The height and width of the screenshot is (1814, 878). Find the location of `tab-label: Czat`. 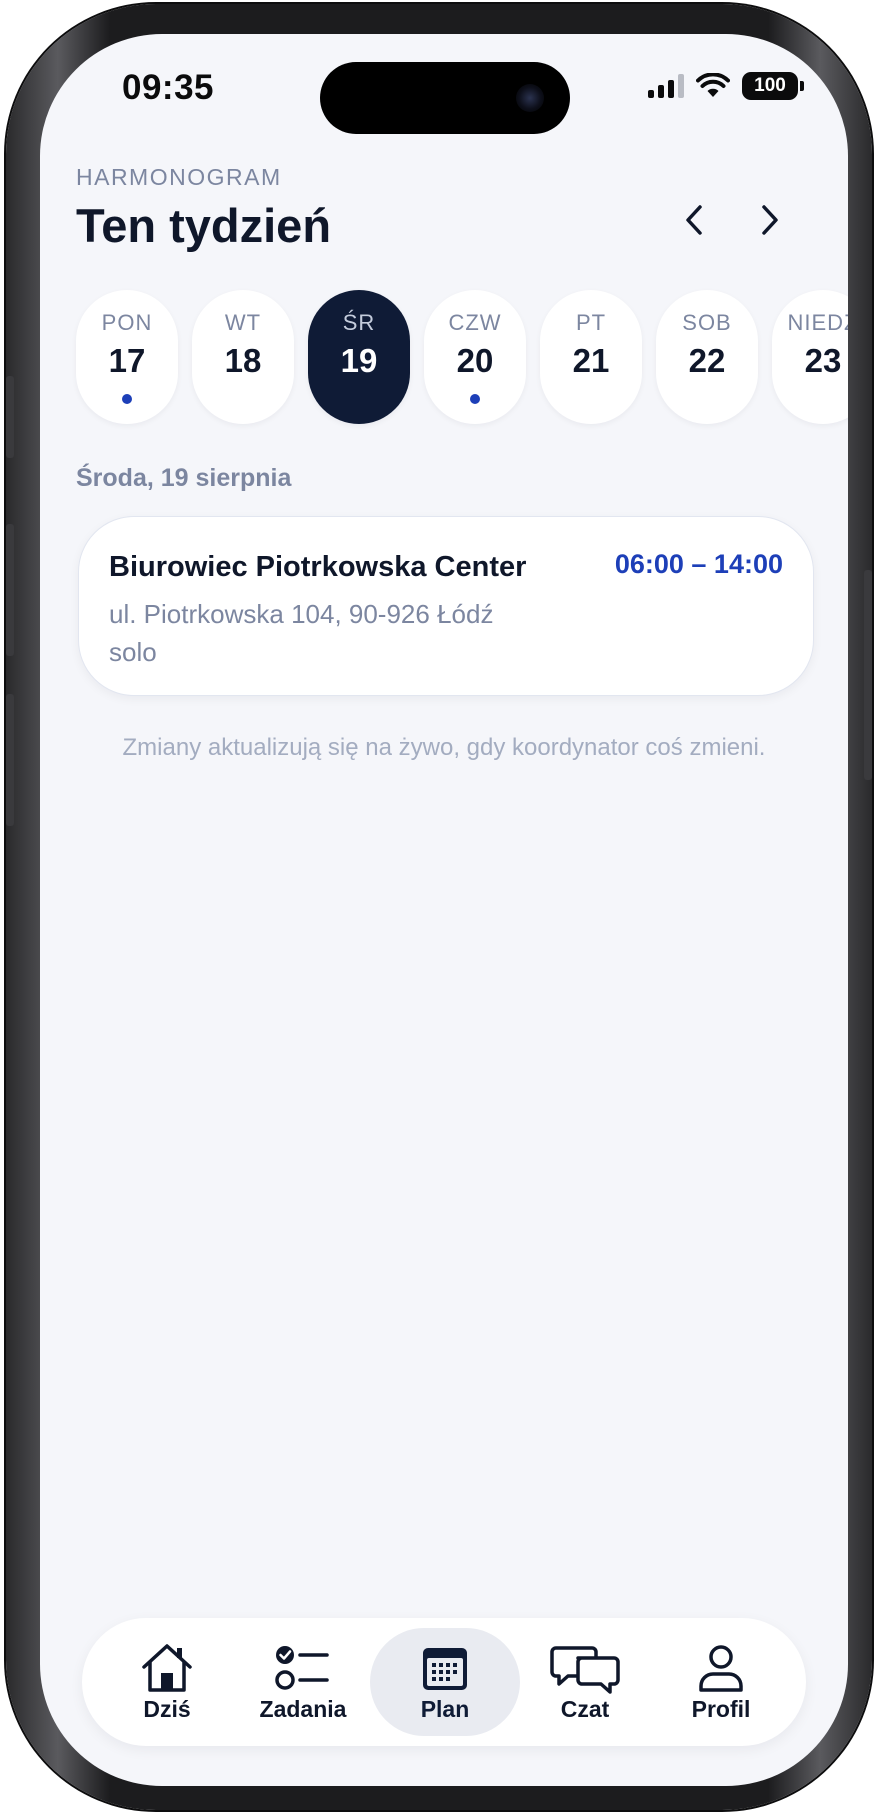

tab-label: Czat is located at coordinates (585, 1709).